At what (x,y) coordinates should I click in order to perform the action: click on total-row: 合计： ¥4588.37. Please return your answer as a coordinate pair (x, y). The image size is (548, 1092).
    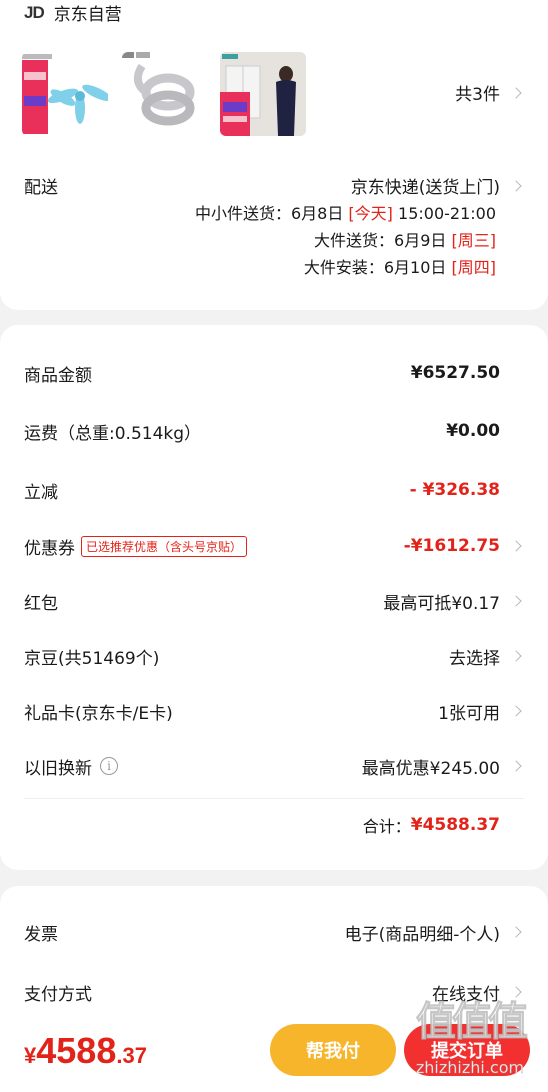
    Looking at the image, I should click on (274, 825).